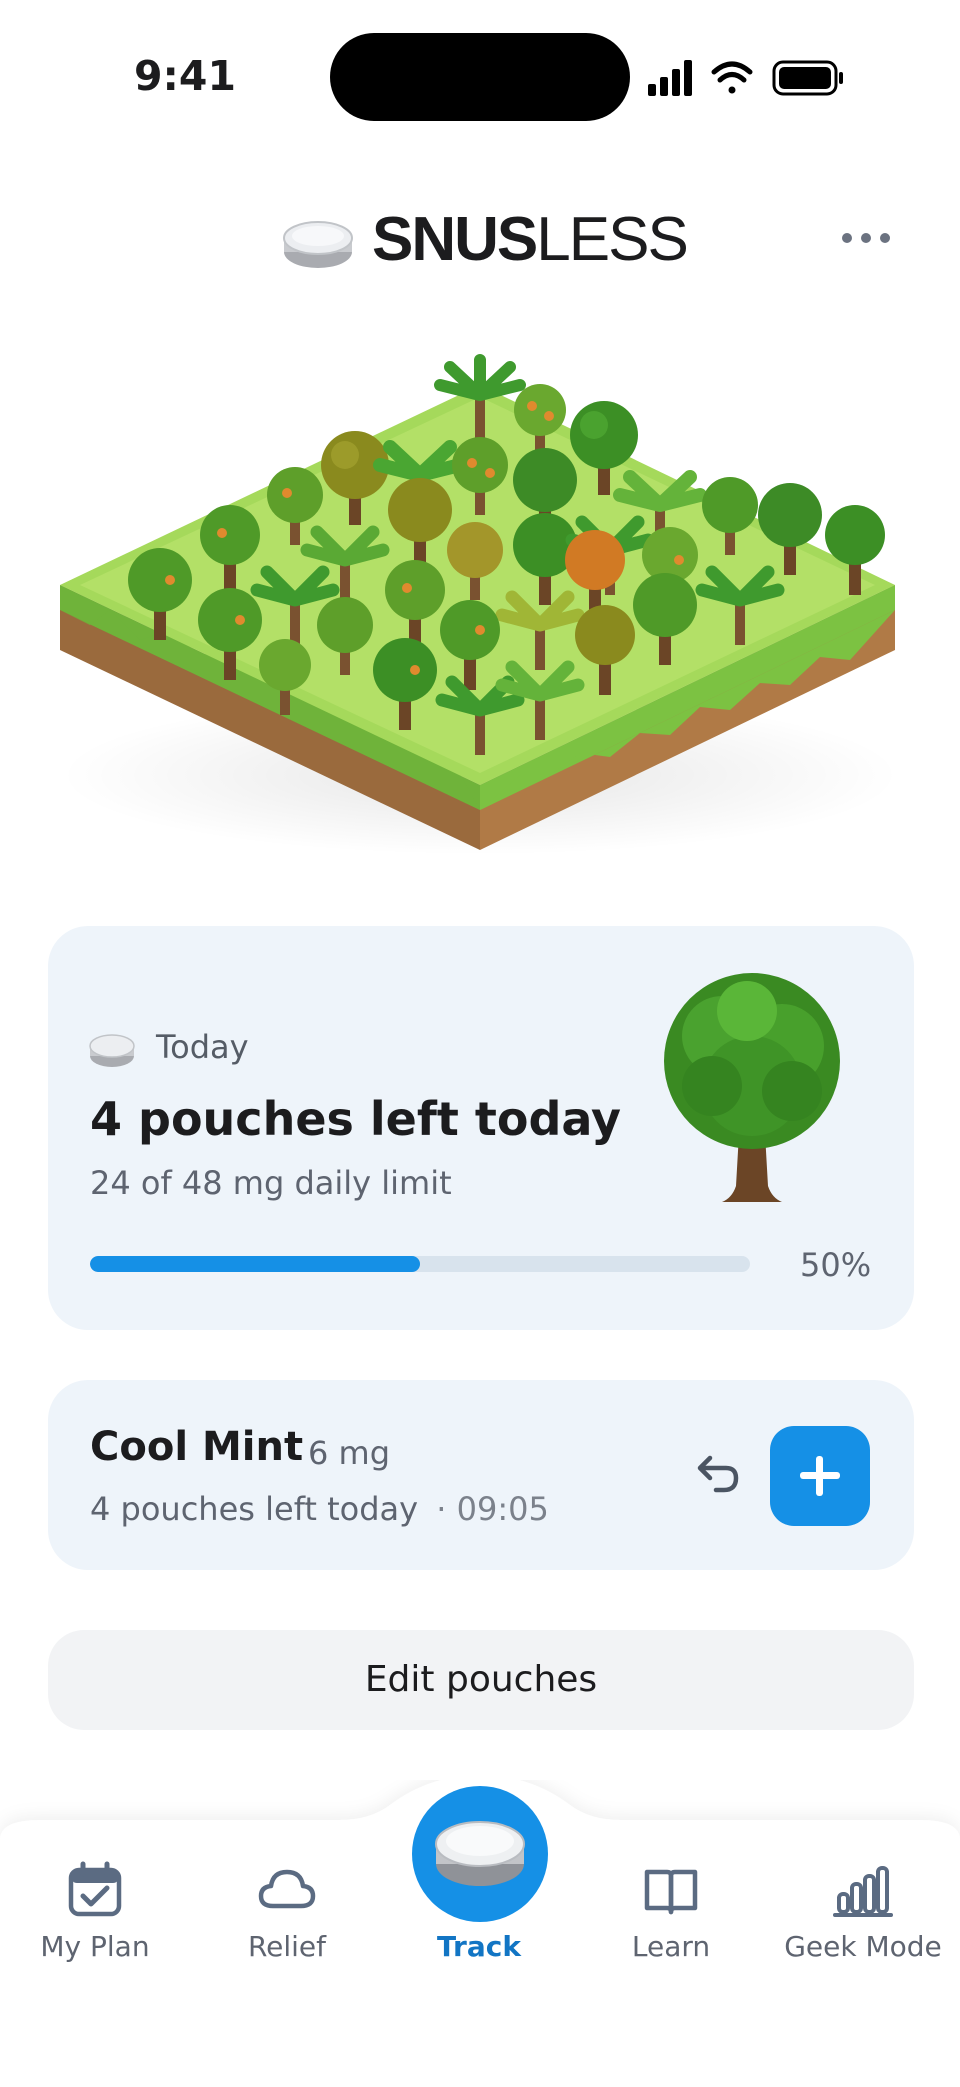 The image size is (960, 2087). What do you see at coordinates (714, 1474) in the screenshot?
I see `undo-icon` at bounding box center [714, 1474].